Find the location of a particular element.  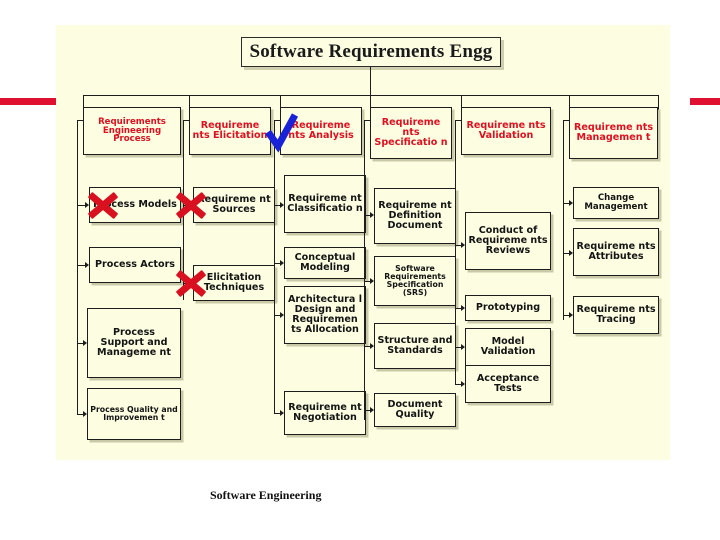

node-requirements-validation: Requireme nts Validation is located at coordinates (506, 131).